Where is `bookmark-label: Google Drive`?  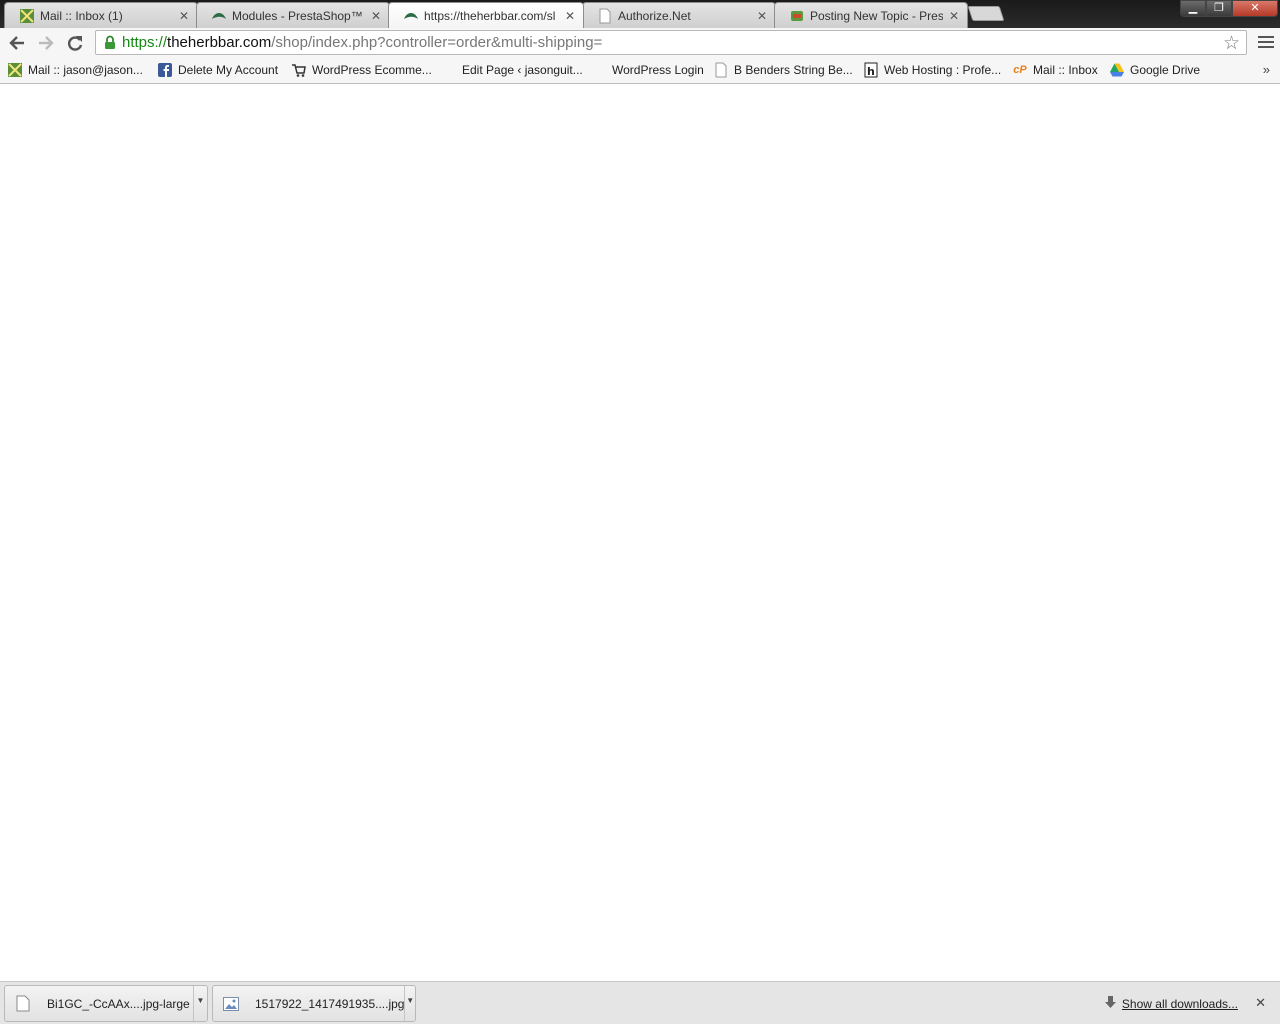
bookmark-label: Google Drive is located at coordinates (1165, 70).